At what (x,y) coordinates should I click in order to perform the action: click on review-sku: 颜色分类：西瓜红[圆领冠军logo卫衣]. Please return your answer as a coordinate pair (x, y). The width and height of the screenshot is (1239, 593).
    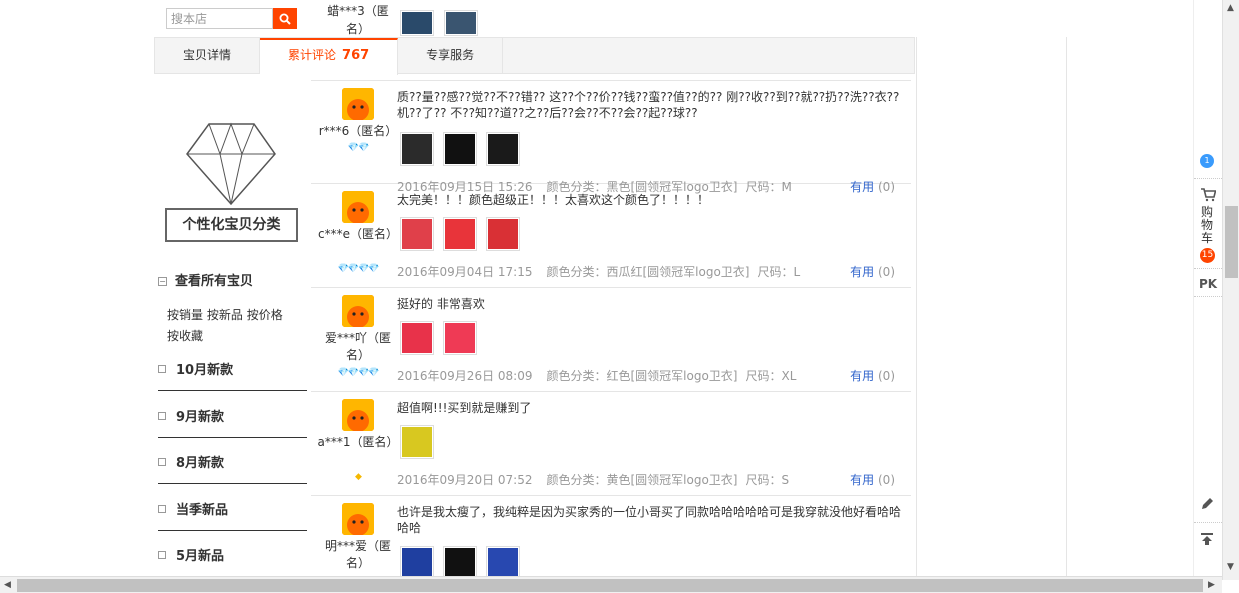
    Looking at the image, I should click on (648, 272).